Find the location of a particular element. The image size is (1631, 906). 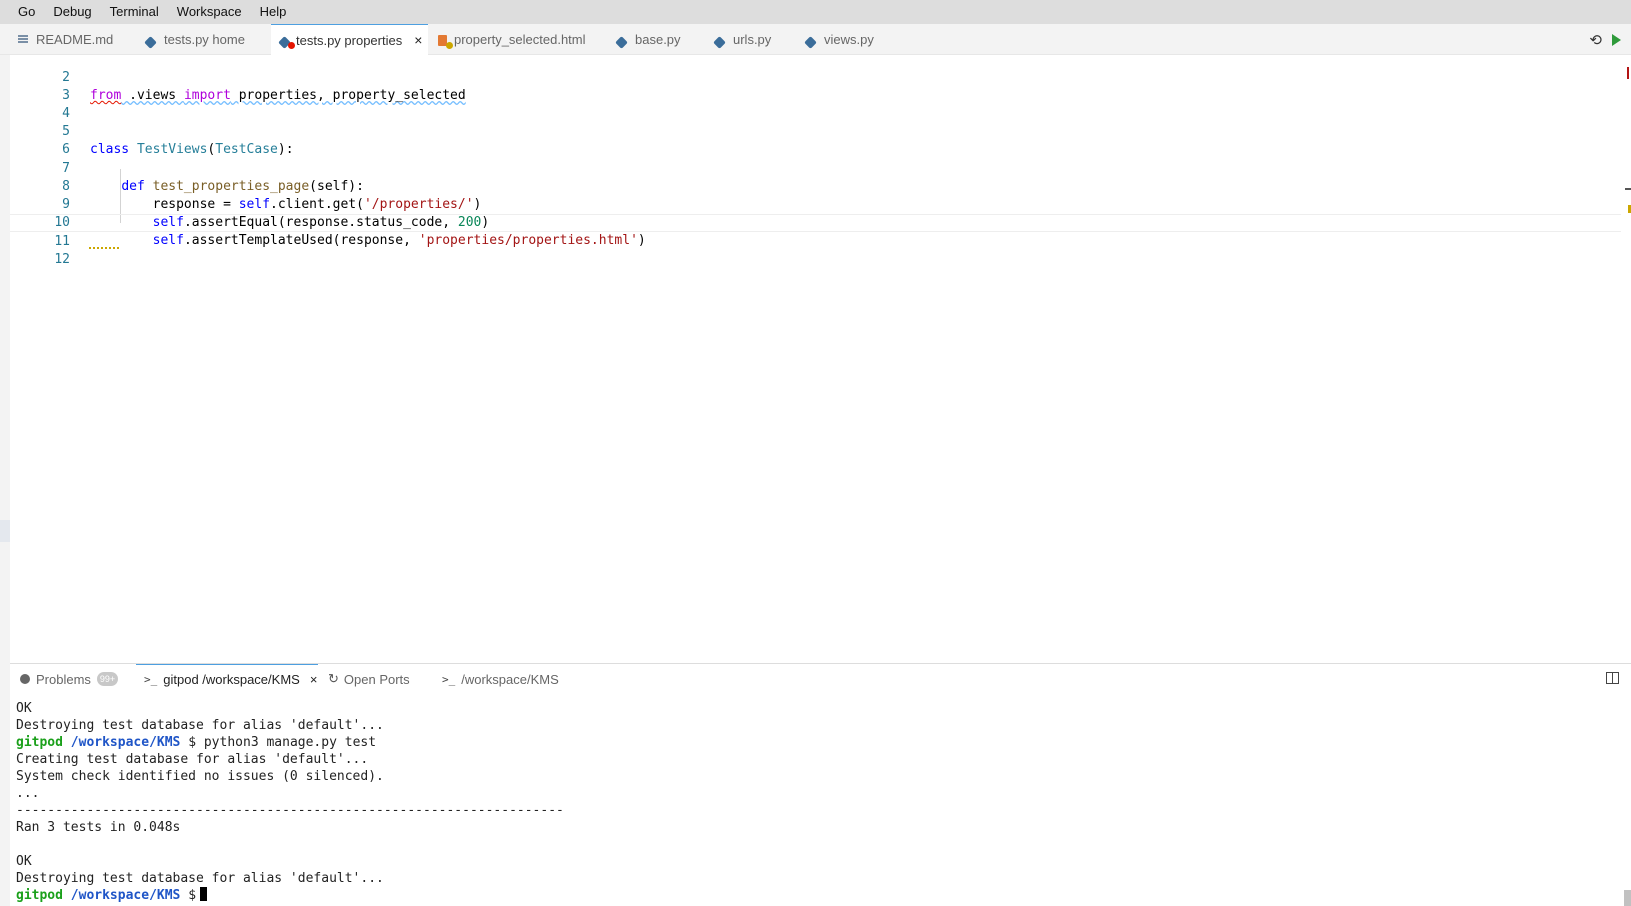

code-line: 3 is located at coordinates (815, 86).